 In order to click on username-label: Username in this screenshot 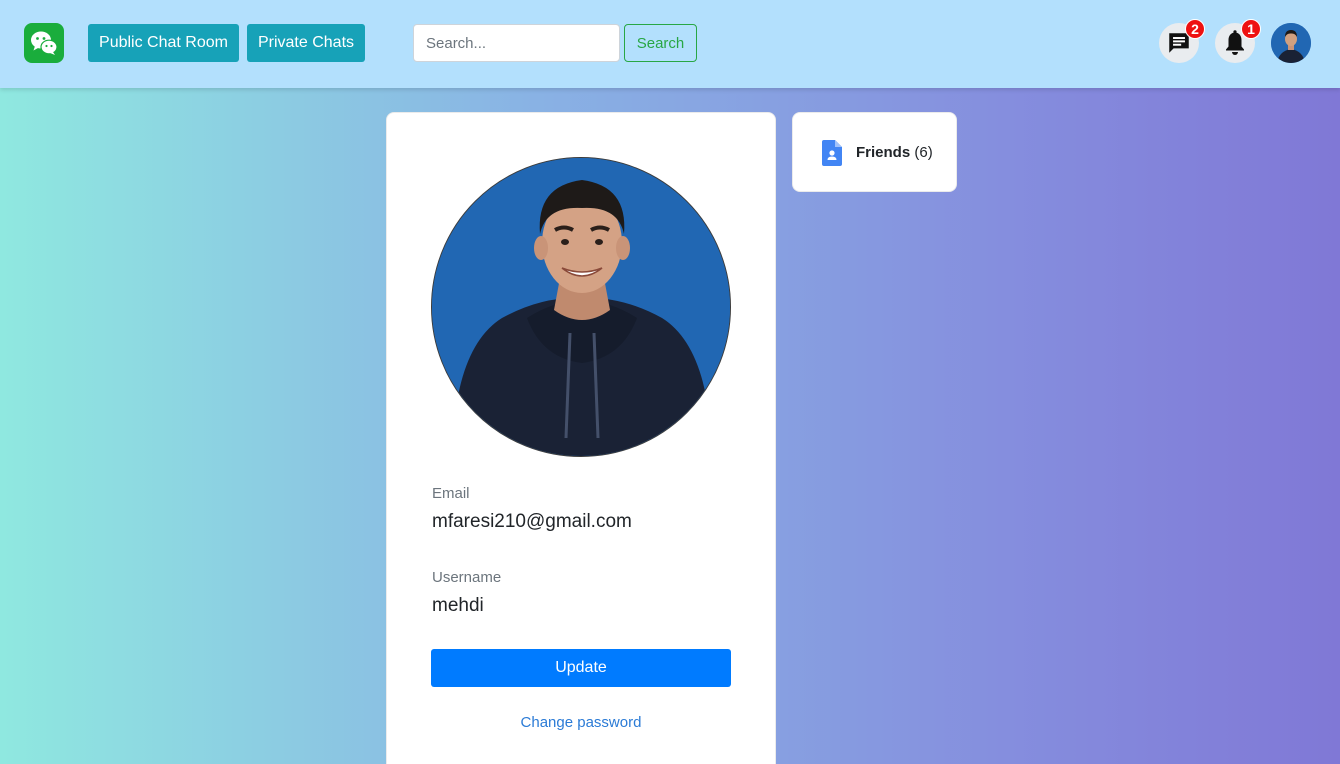, I will do `click(467, 577)`.